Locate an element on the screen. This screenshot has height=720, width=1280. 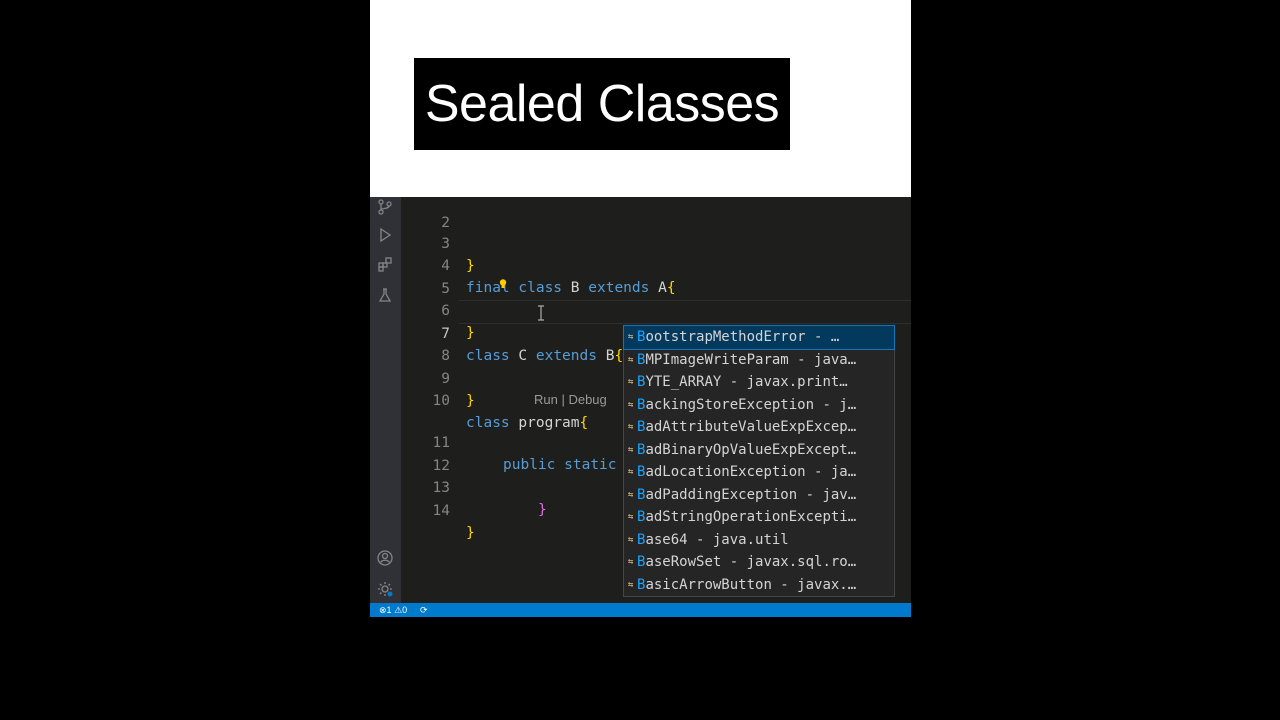
activity-bar is located at coordinates (385, 400).